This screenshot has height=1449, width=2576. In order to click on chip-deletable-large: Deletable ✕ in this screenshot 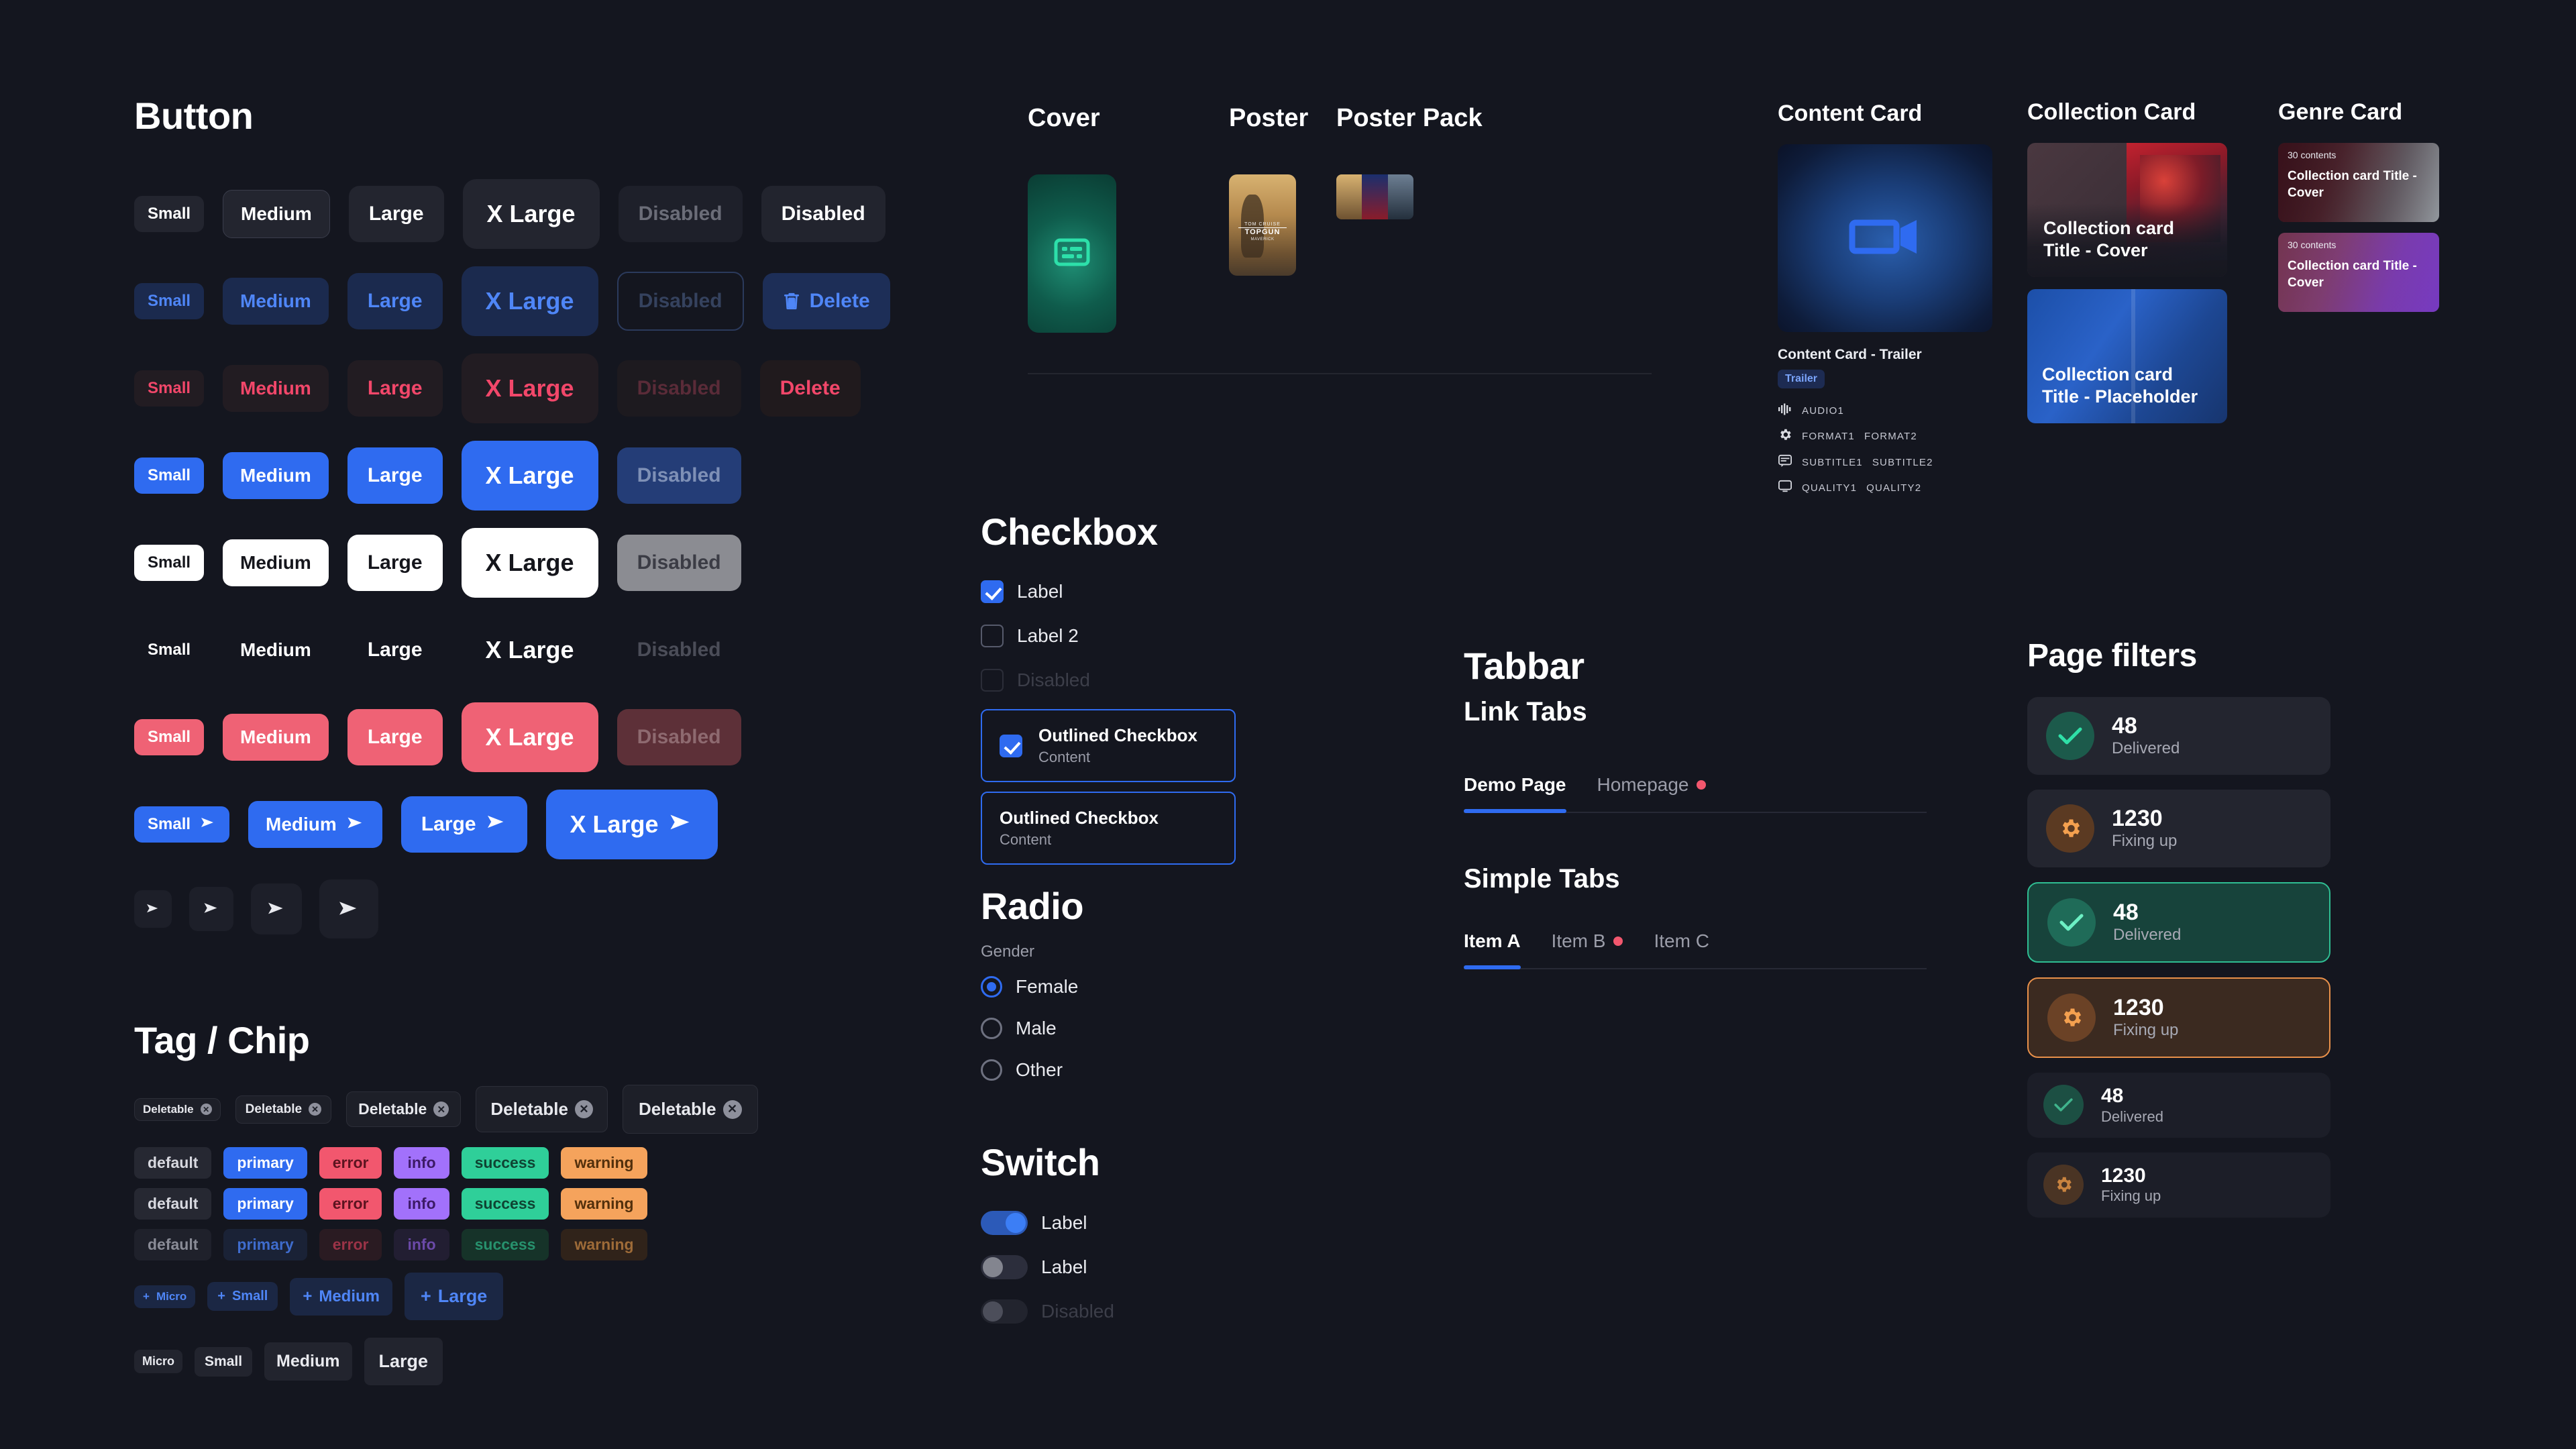, I will do `click(542, 1109)`.